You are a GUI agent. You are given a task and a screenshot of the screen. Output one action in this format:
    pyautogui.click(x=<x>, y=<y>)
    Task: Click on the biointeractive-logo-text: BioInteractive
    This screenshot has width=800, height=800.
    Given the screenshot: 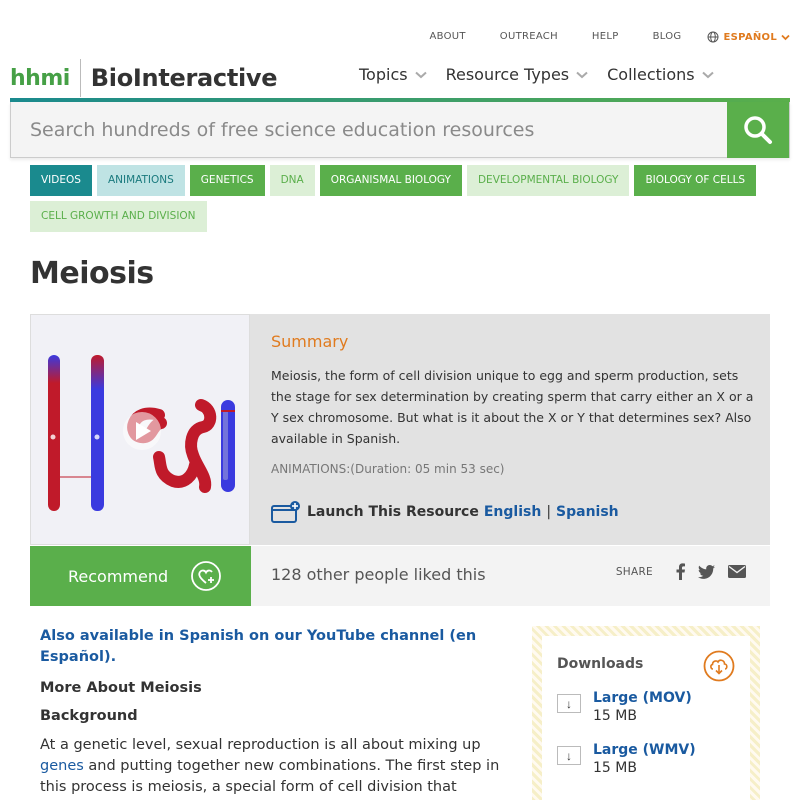 What is the action you would take?
    pyautogui.click(x=184, y=78)
    